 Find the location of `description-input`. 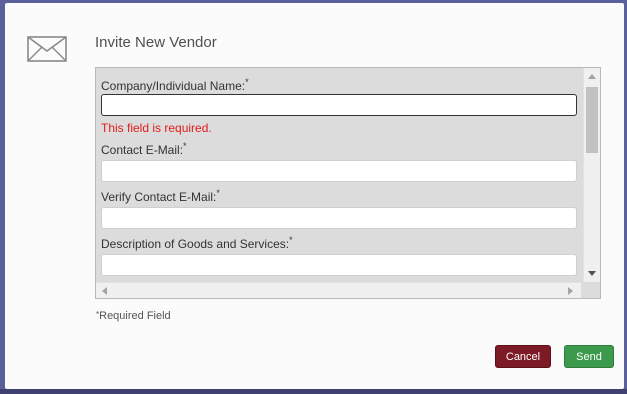

description-input is located at coordinates (339, 265).